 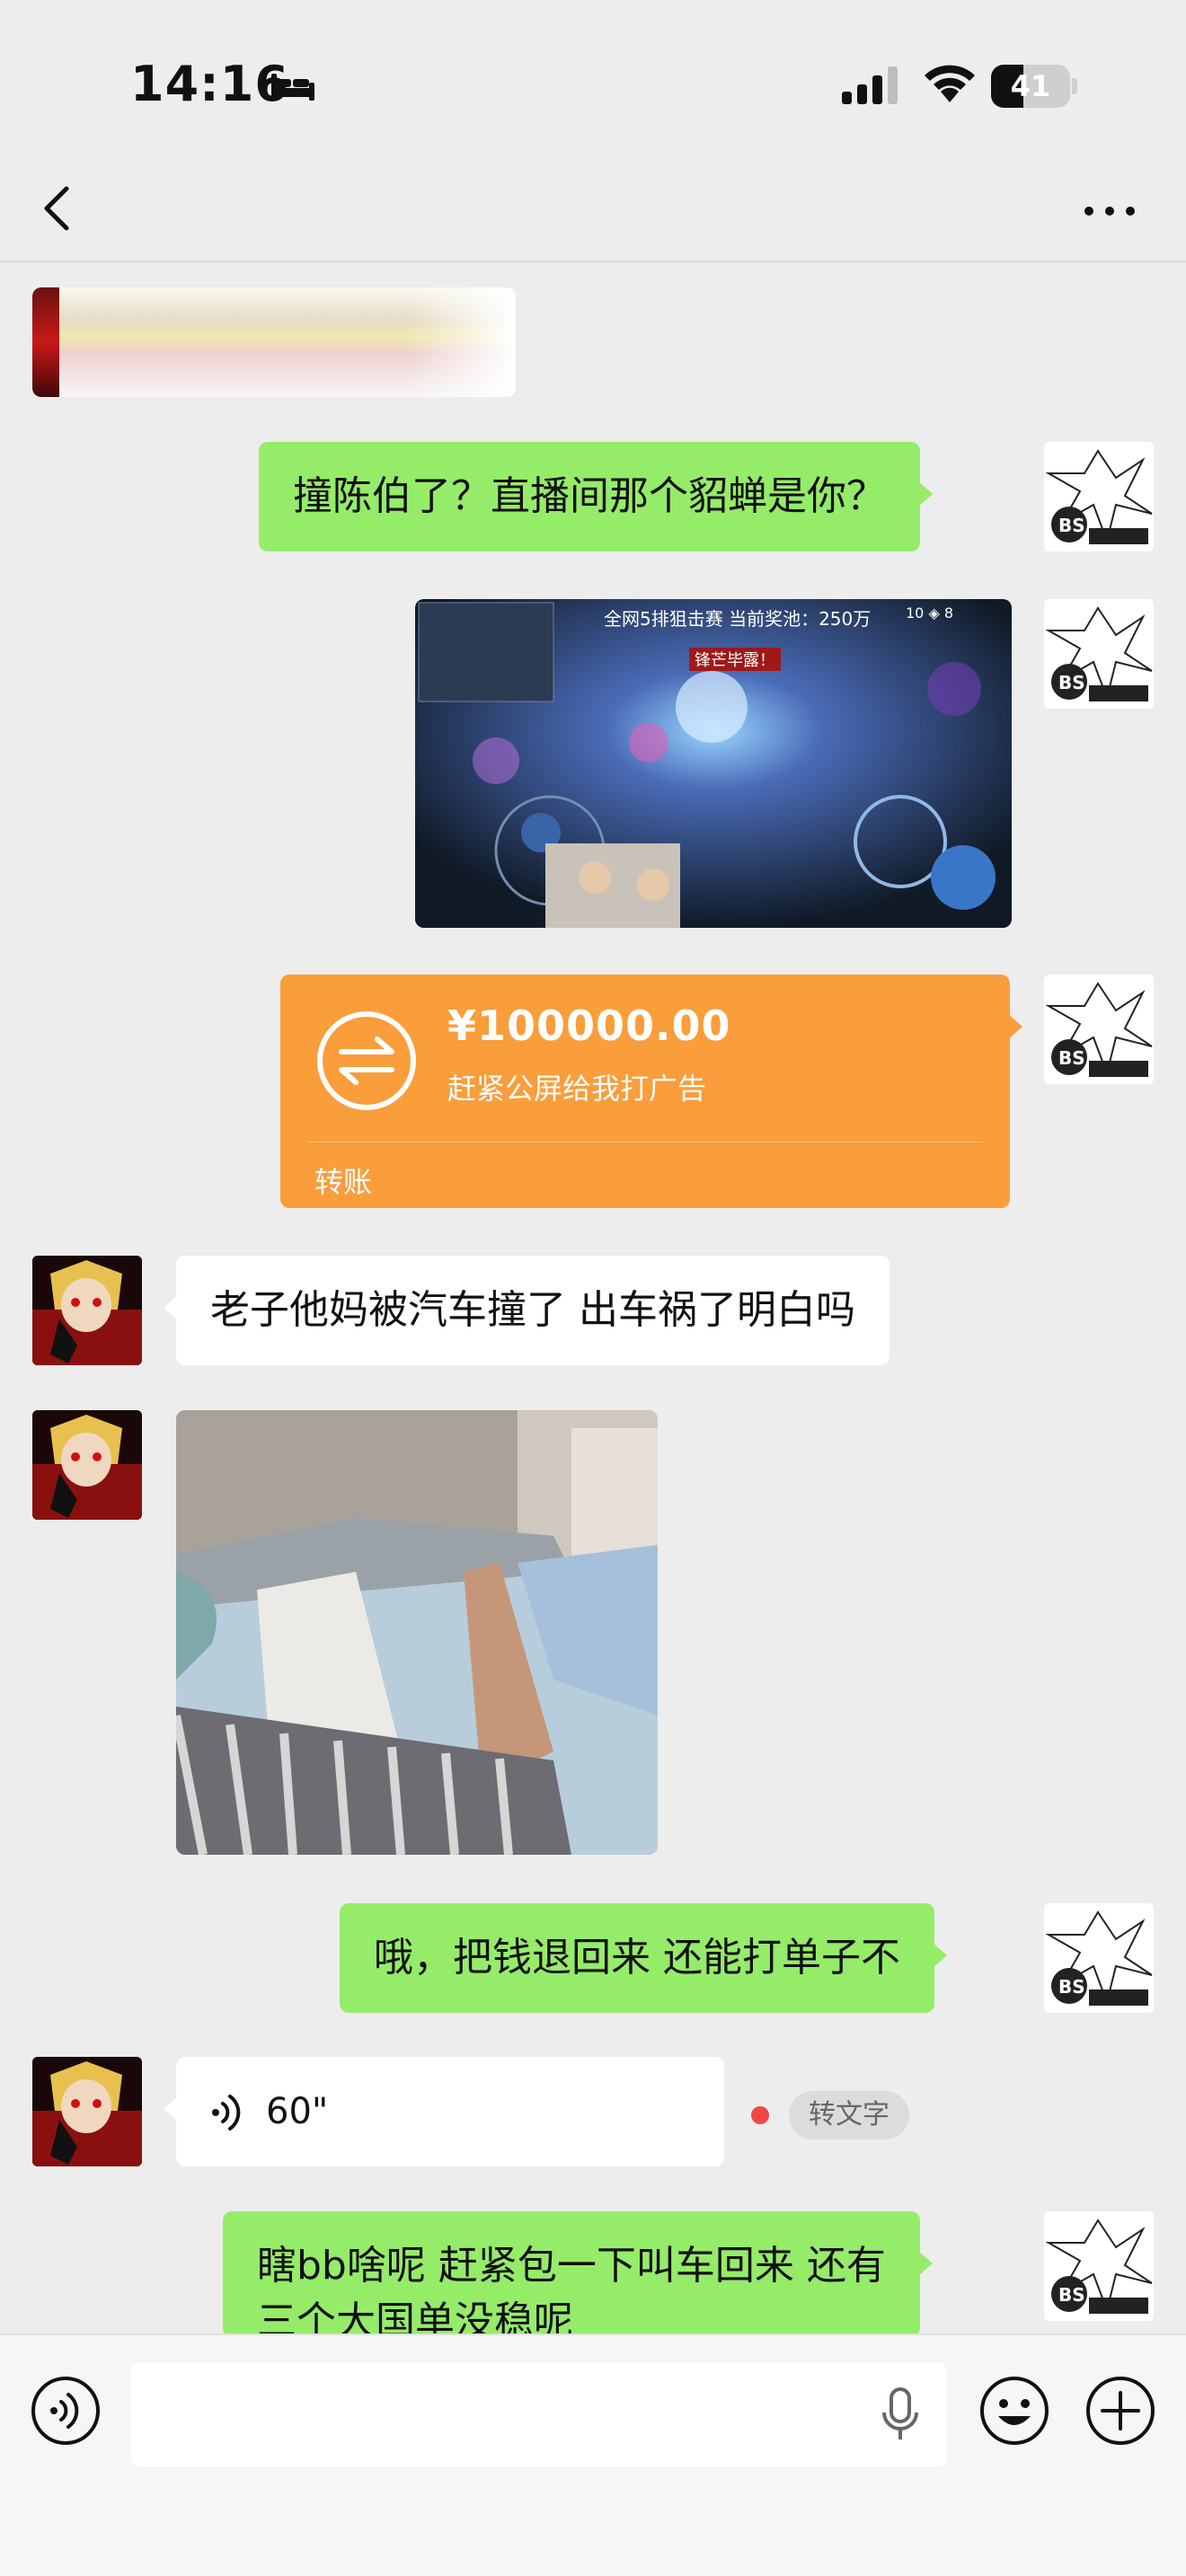 I want to click on voice-mode-icon, so click(x=66, y=2411).